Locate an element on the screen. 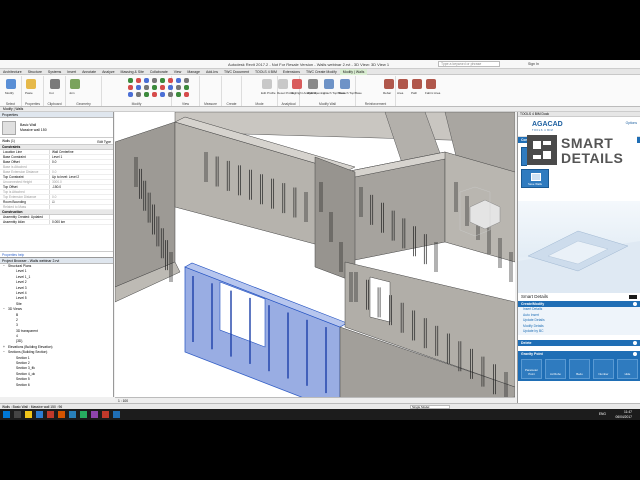 Image resolution: width=640 pixels, height=480 pixels. browser-item-label: Level 4 is located at coordinates (21, 292).